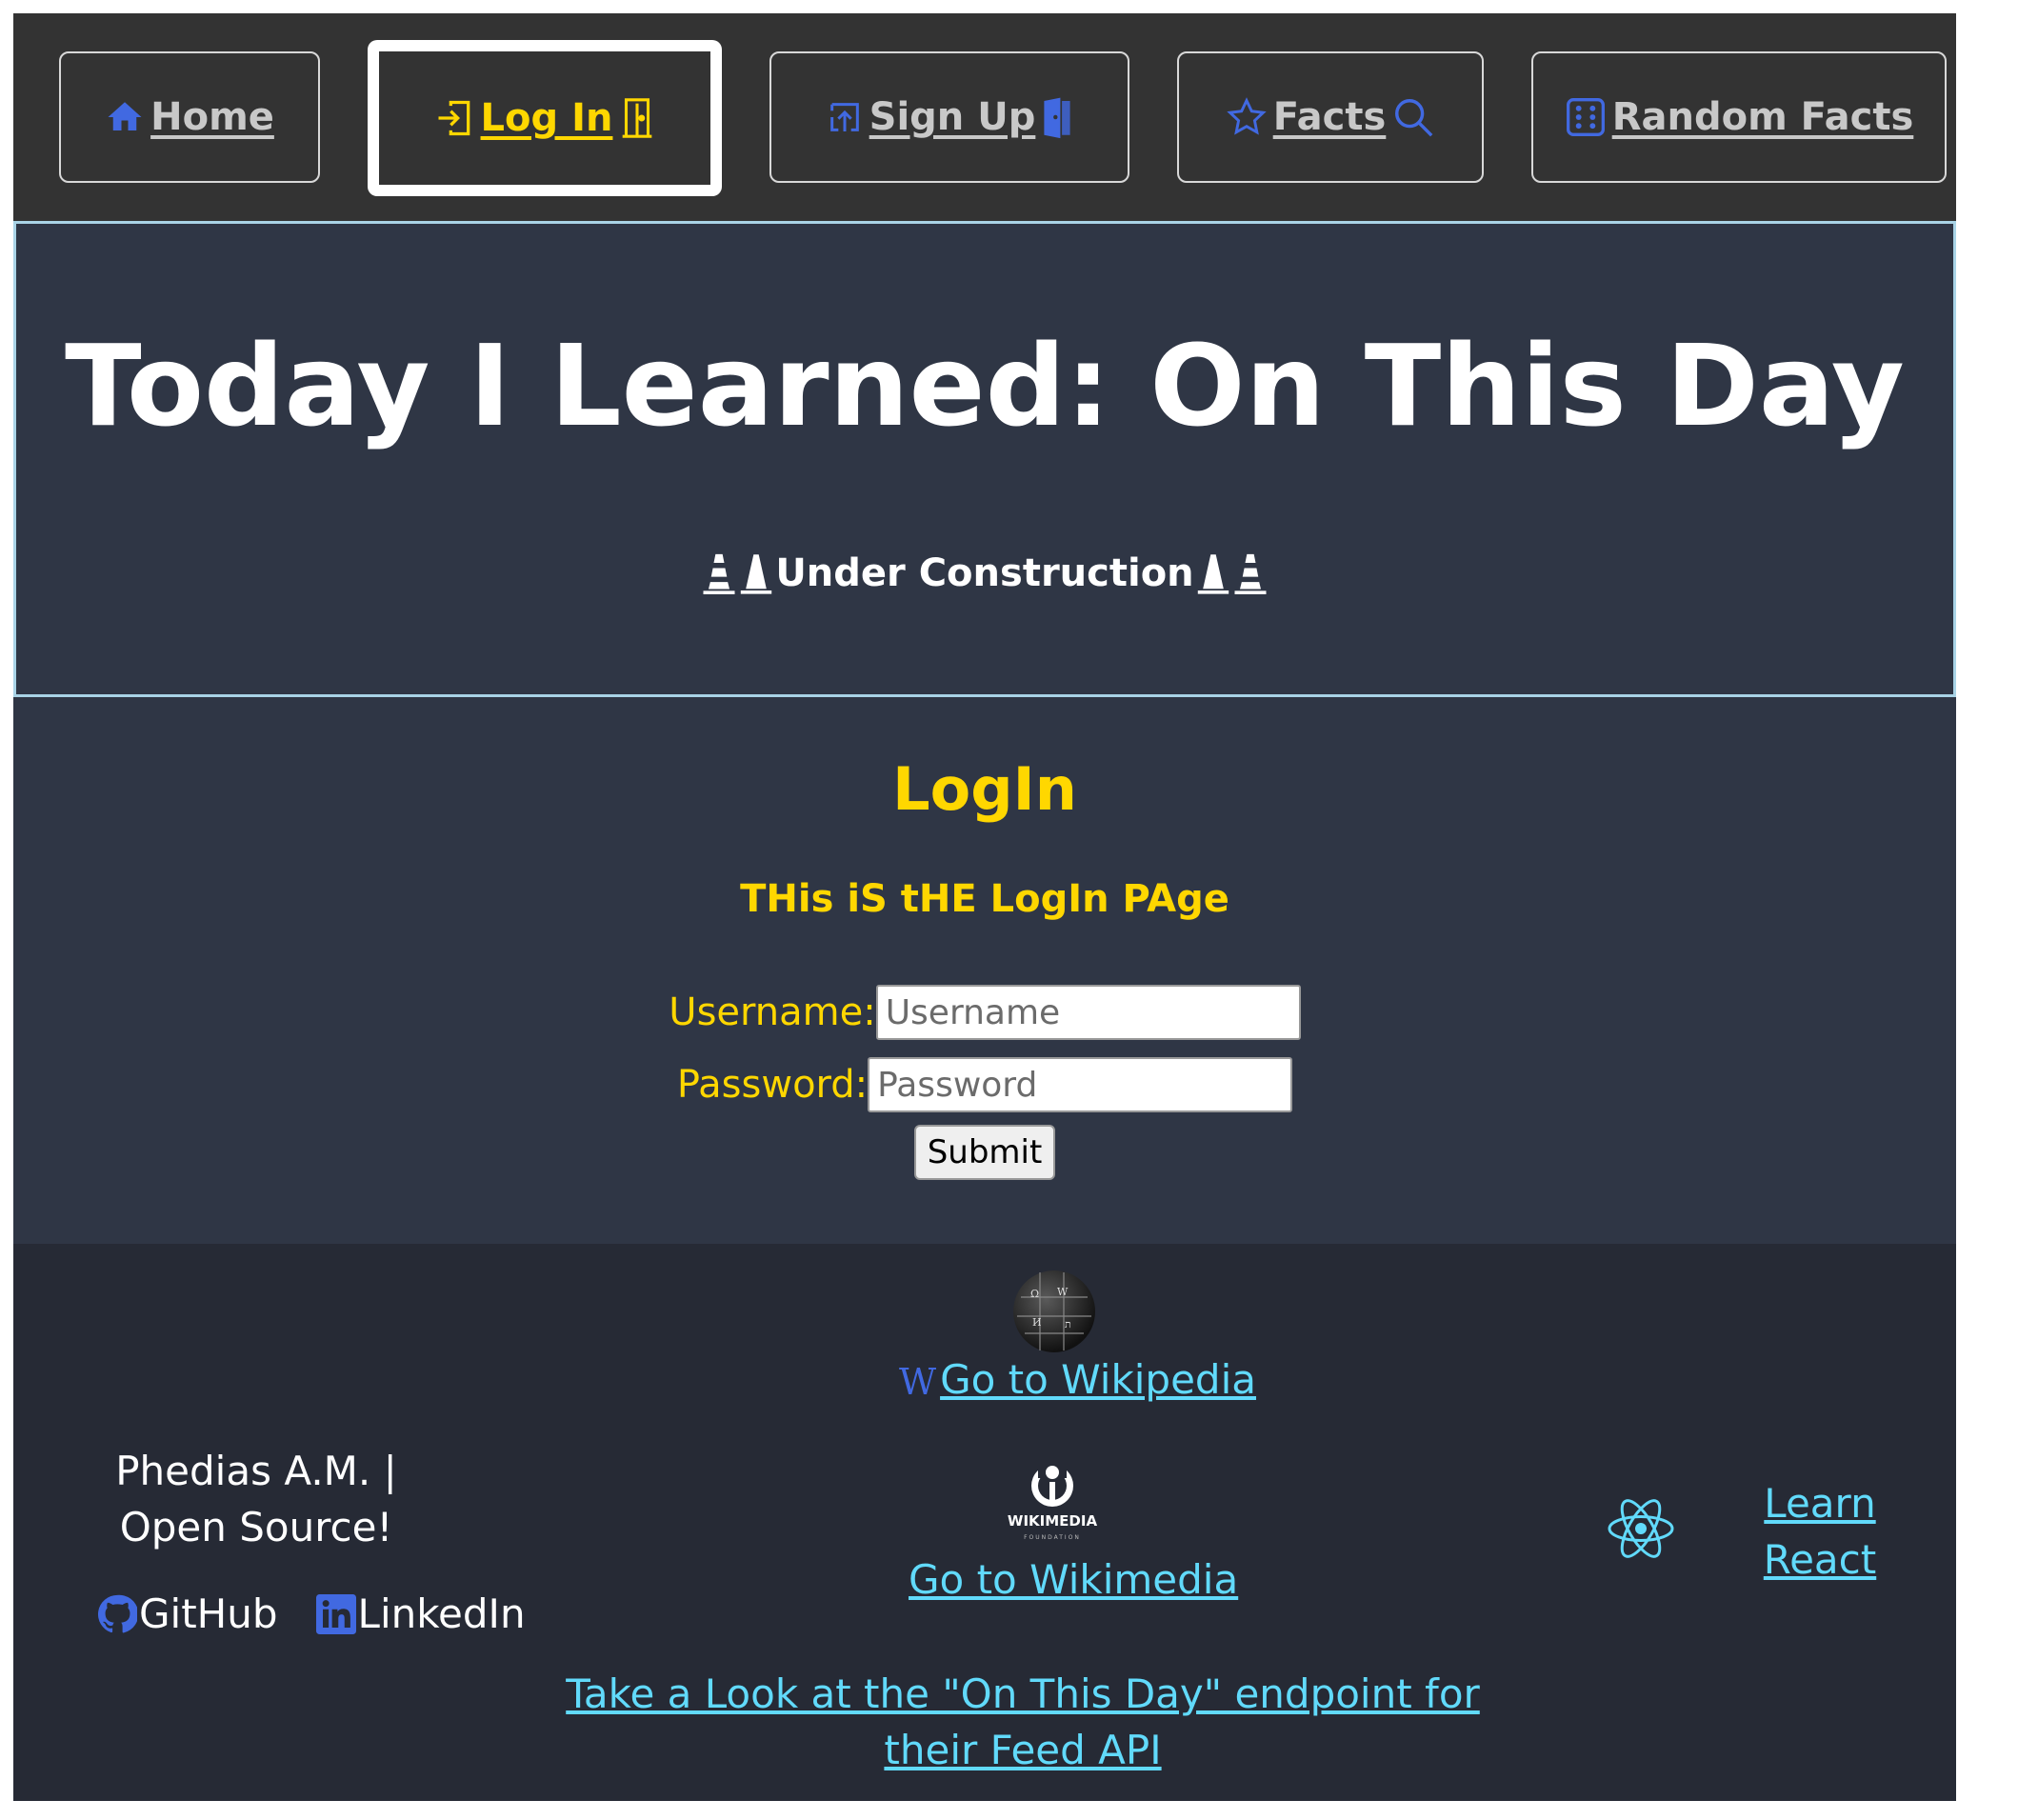 The width and height of the screenshot is (2018, 1820). What do you see at coordinates (1034, 1294) in the screenshot?
I see `svg-text: Ω` at bounding box center [1034, 1294].